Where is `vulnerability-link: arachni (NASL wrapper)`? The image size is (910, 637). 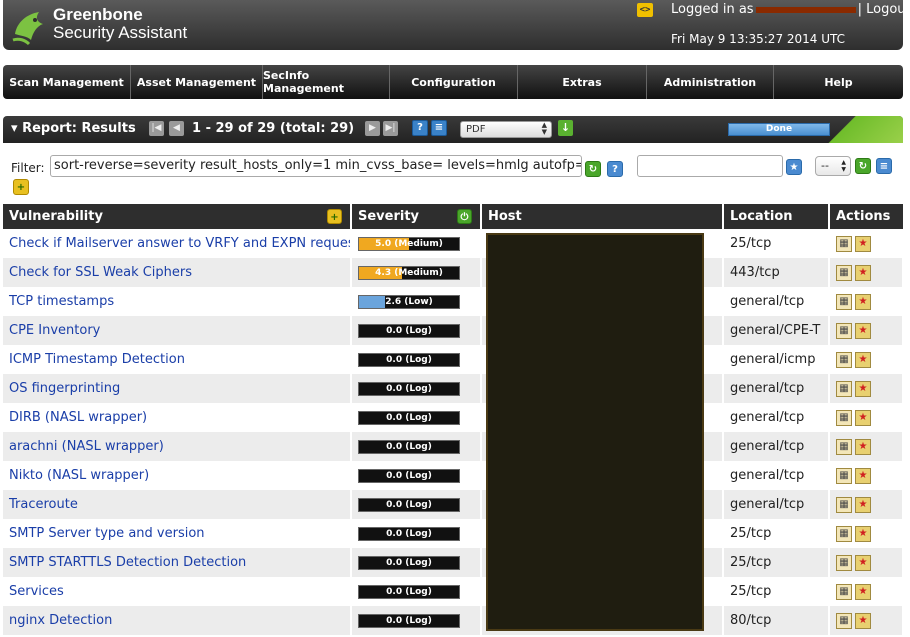 vulnerability-link: arachni (NASL wrapper) is located at coordinates (86, 446).